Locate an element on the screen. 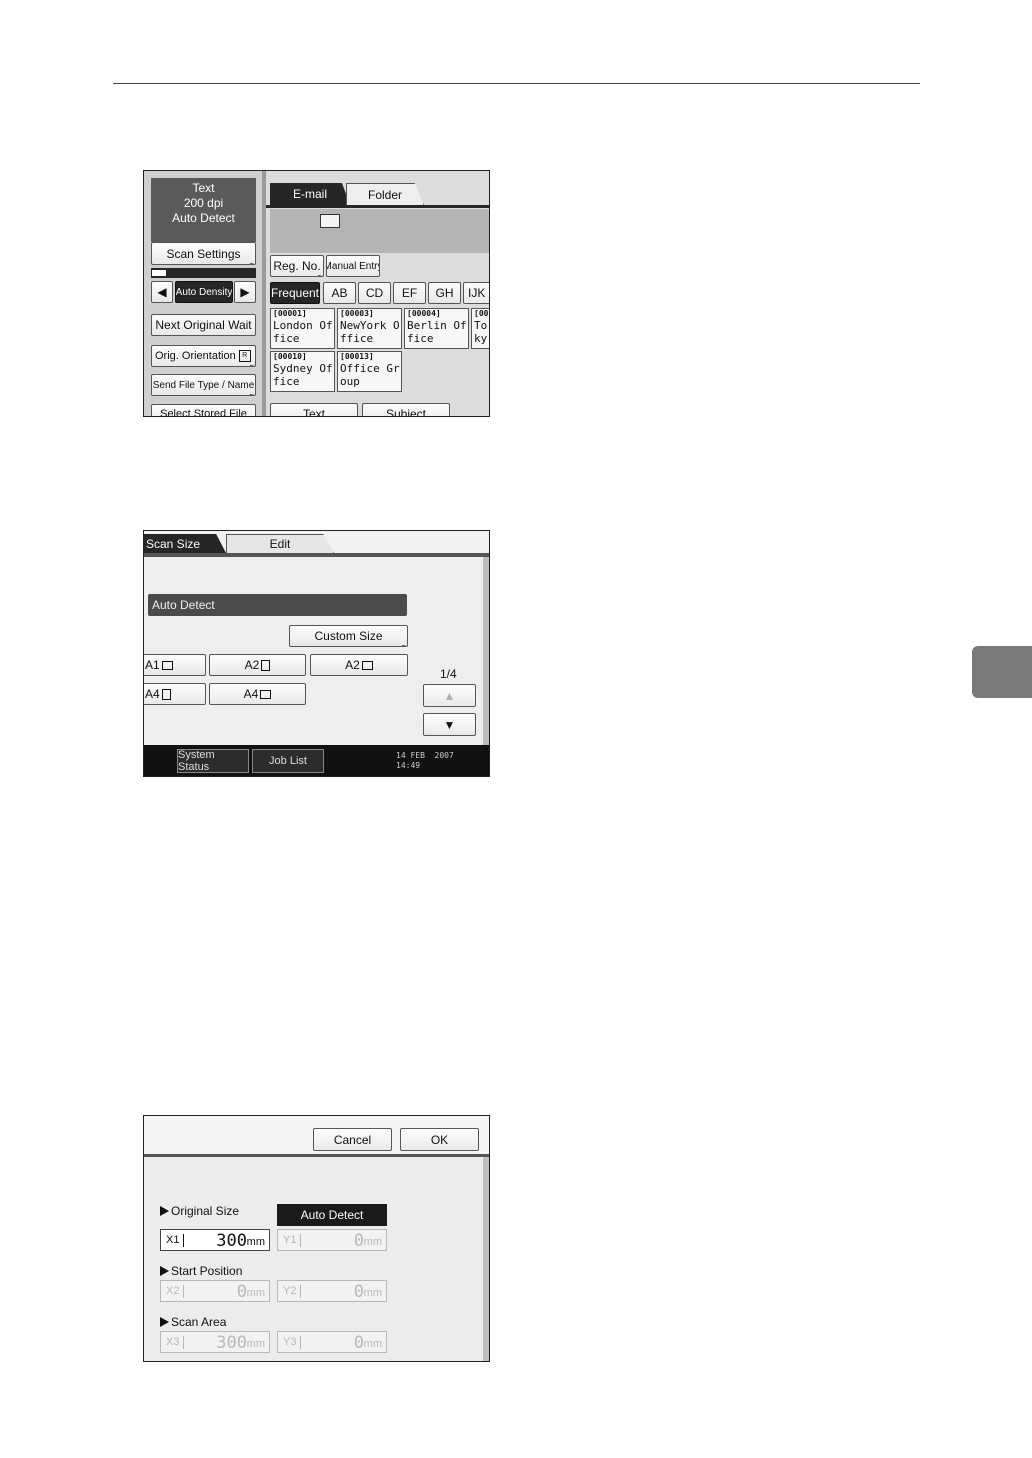 Image resolution: width=1032 pixels, height=1458 pixels. tab-edit: Edit is located at coordinates (280, 543).